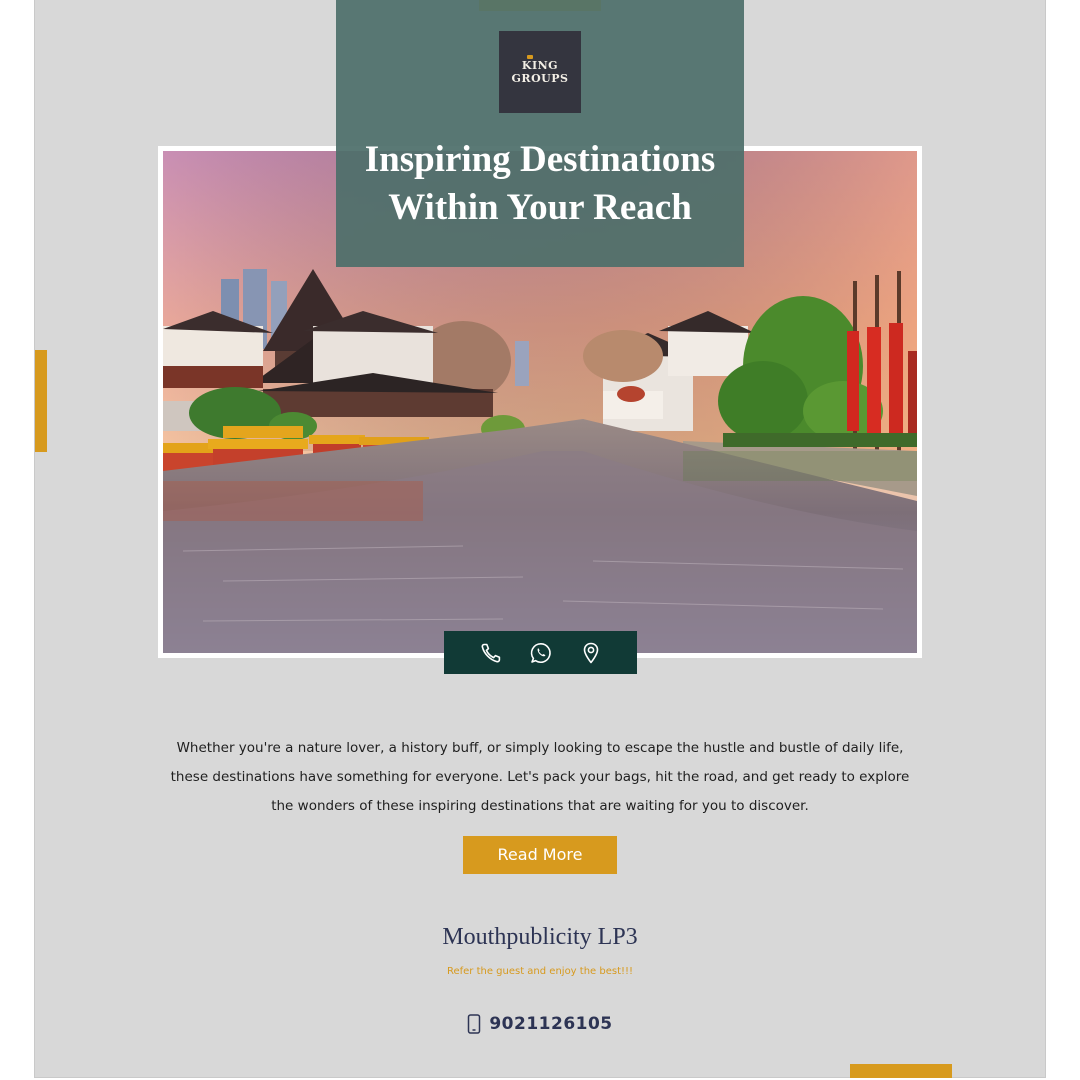 The image size is (1080, 1080). I want to click on hero-title-line-2: Within Your Reach, so click(540, 207).